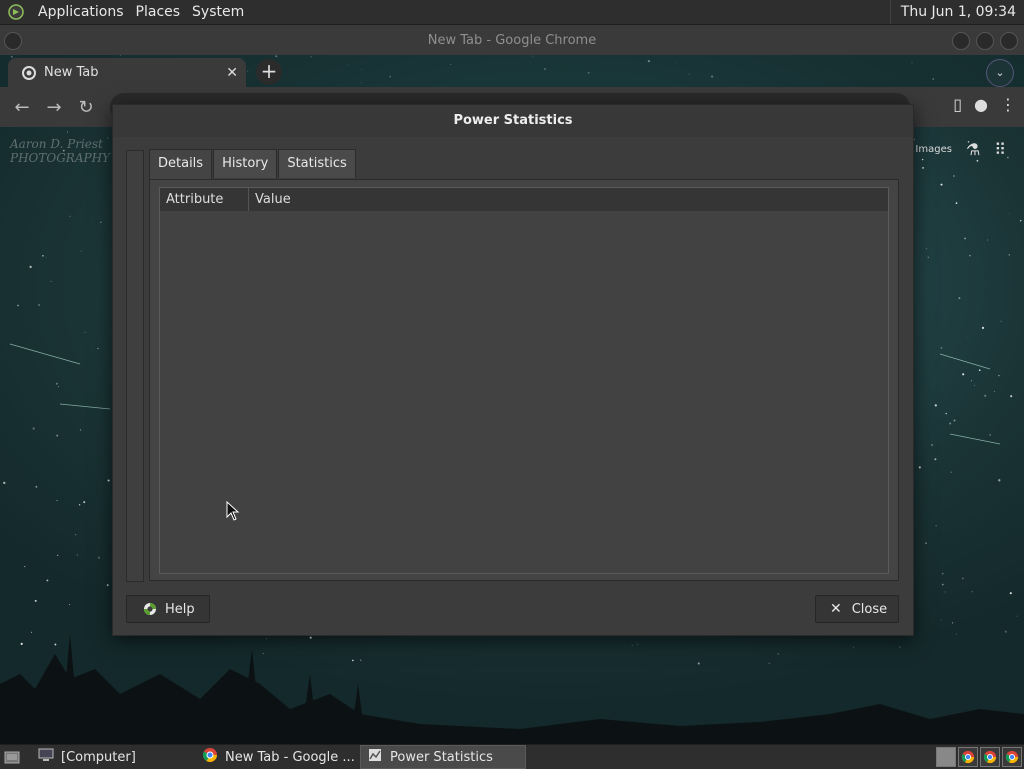 This screenshot has width=1024, height=769. What do you see at coordinates (512, 40) in the screenshot?
I see `chrome-titlebar: New Tab - Google Chrome` at bounding box center [512, 40].